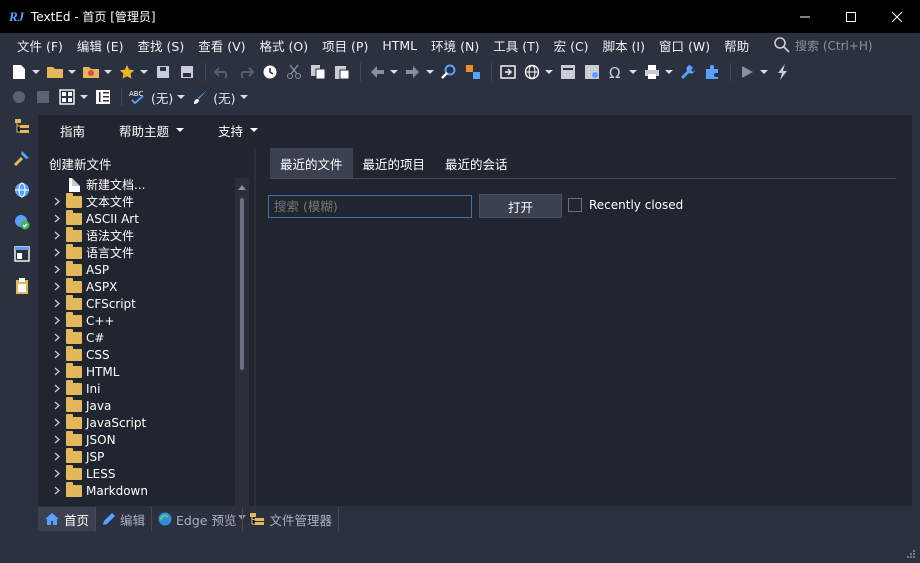 The width and height of the screenshot is (920, 563). What do you see at coordinates (616, 72) in the screenshot?
I see `symbol-button: Ω` at bounding box center [616, 72].